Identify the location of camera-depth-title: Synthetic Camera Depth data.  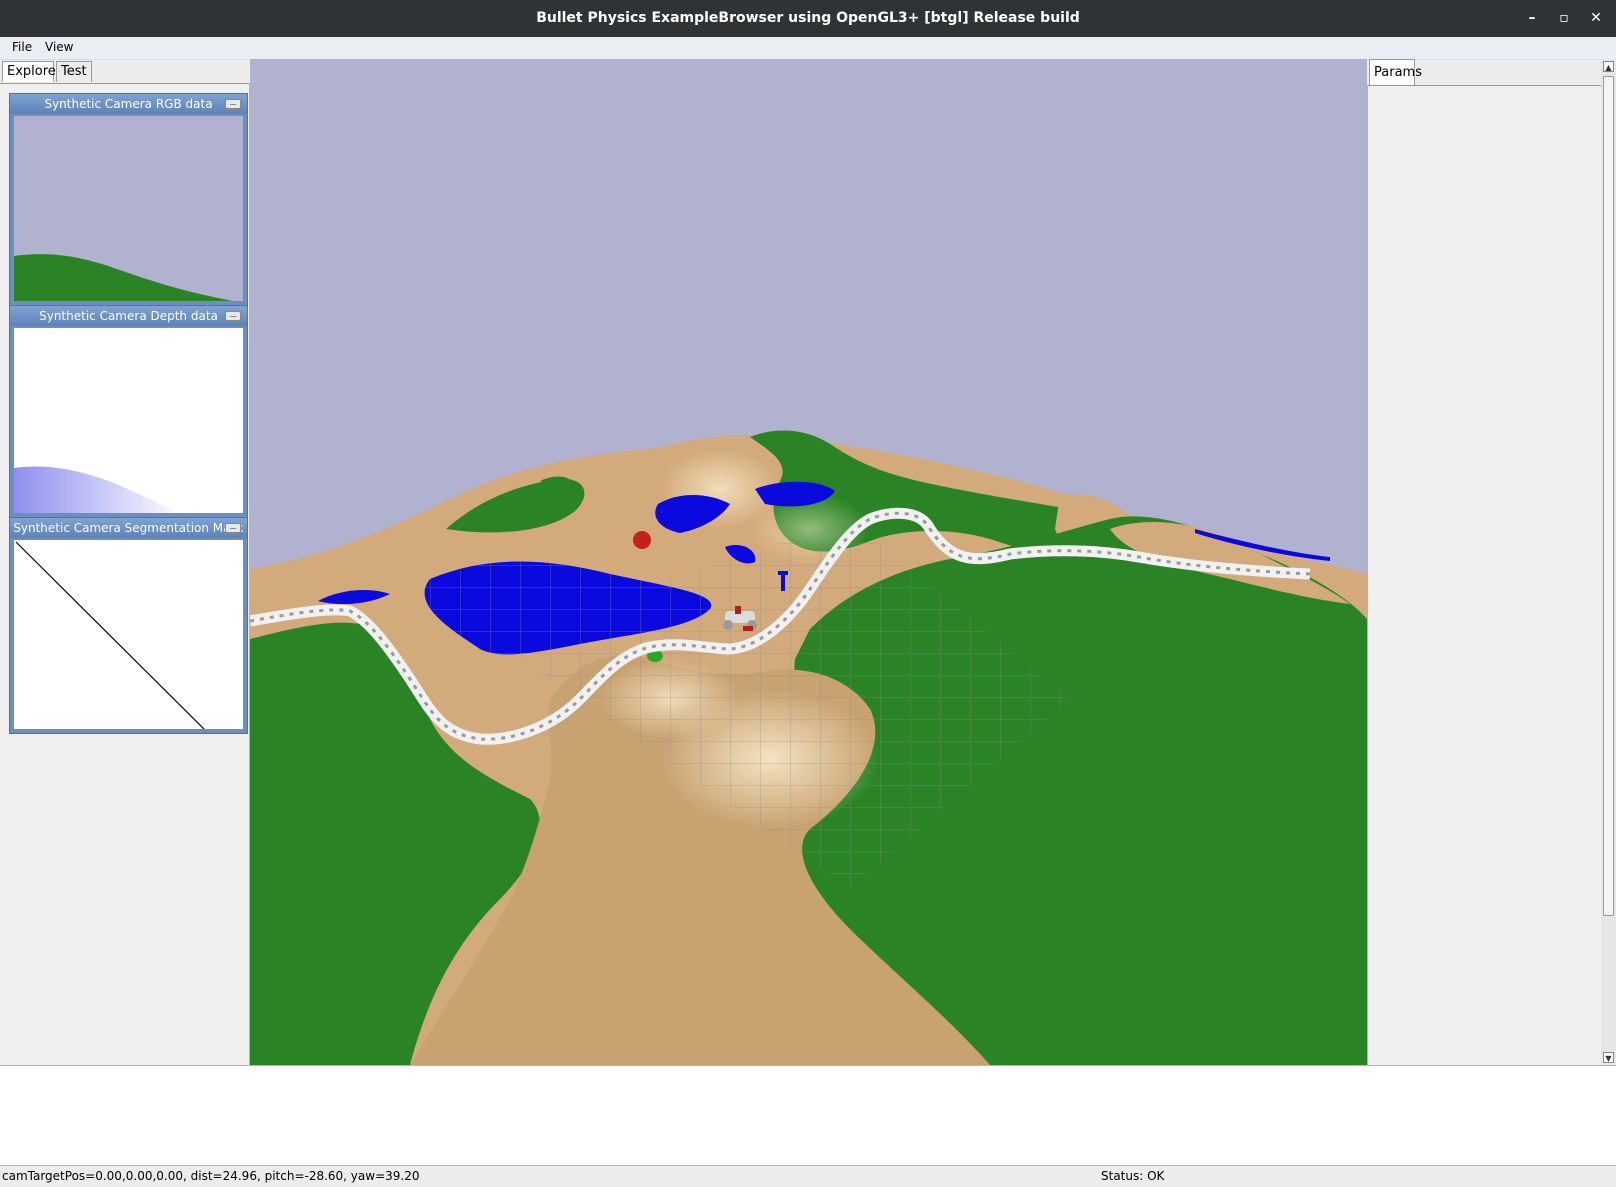
(128, 316).